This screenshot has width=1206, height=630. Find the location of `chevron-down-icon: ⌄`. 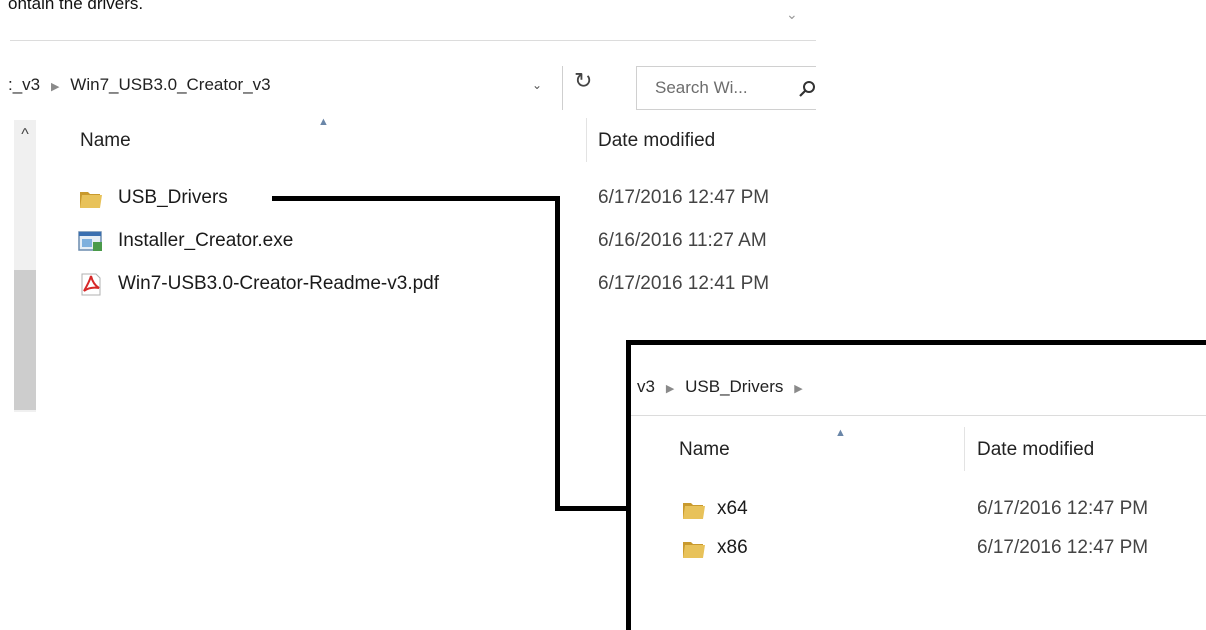

chevron-down-icon: ⌄ is located at coordinates (792, 14).